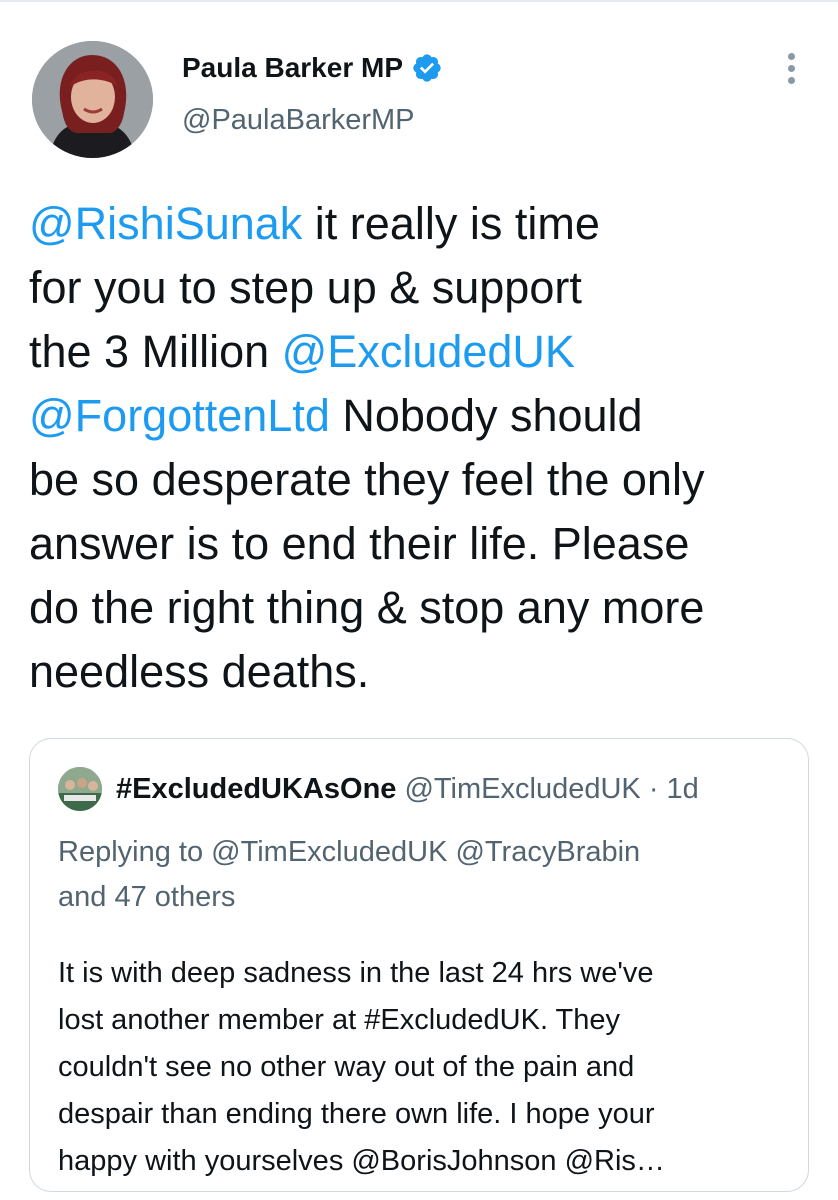 This screenshot has height=1200, width=838. Describe the element at coordinates (199, 671) in the screenshot. I see `tweet-text-segment: needless deaths.` at that location.